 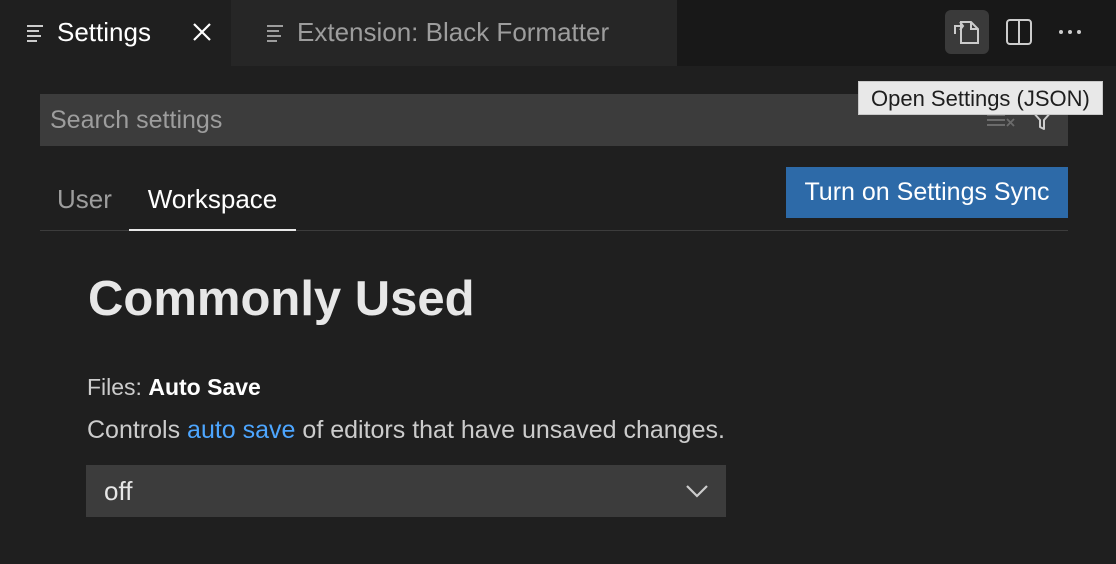 I want to click on turn-on-settings-sync-button: Turn on Settings Sync, so click(x=927, y=192).